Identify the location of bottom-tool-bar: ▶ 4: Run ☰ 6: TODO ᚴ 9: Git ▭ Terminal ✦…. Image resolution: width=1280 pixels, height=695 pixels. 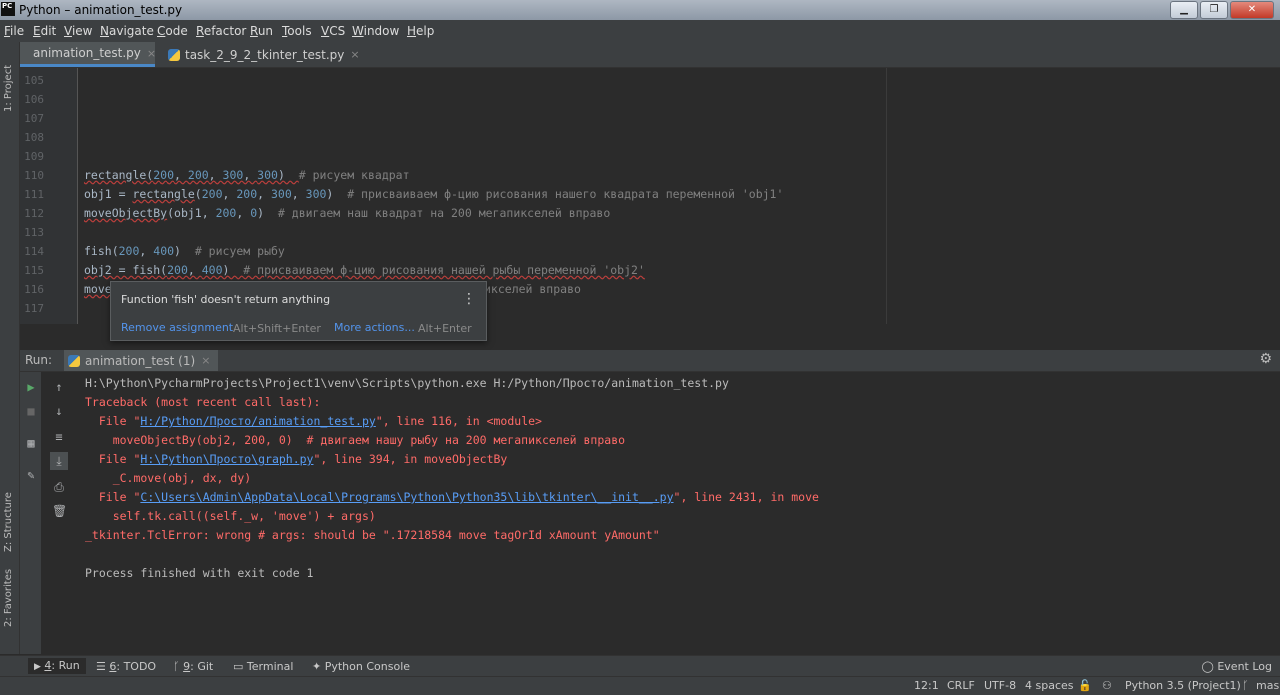
(640, 666).